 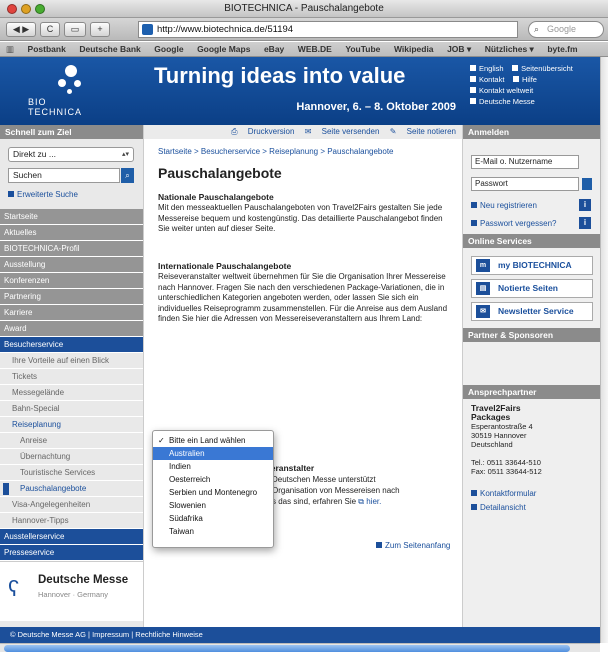 What do you see at coordinates (532, 311) in the screenshot?
I see `newsletter-service-button: ✉ Newsletter Service` at bounding box center [532, 311].